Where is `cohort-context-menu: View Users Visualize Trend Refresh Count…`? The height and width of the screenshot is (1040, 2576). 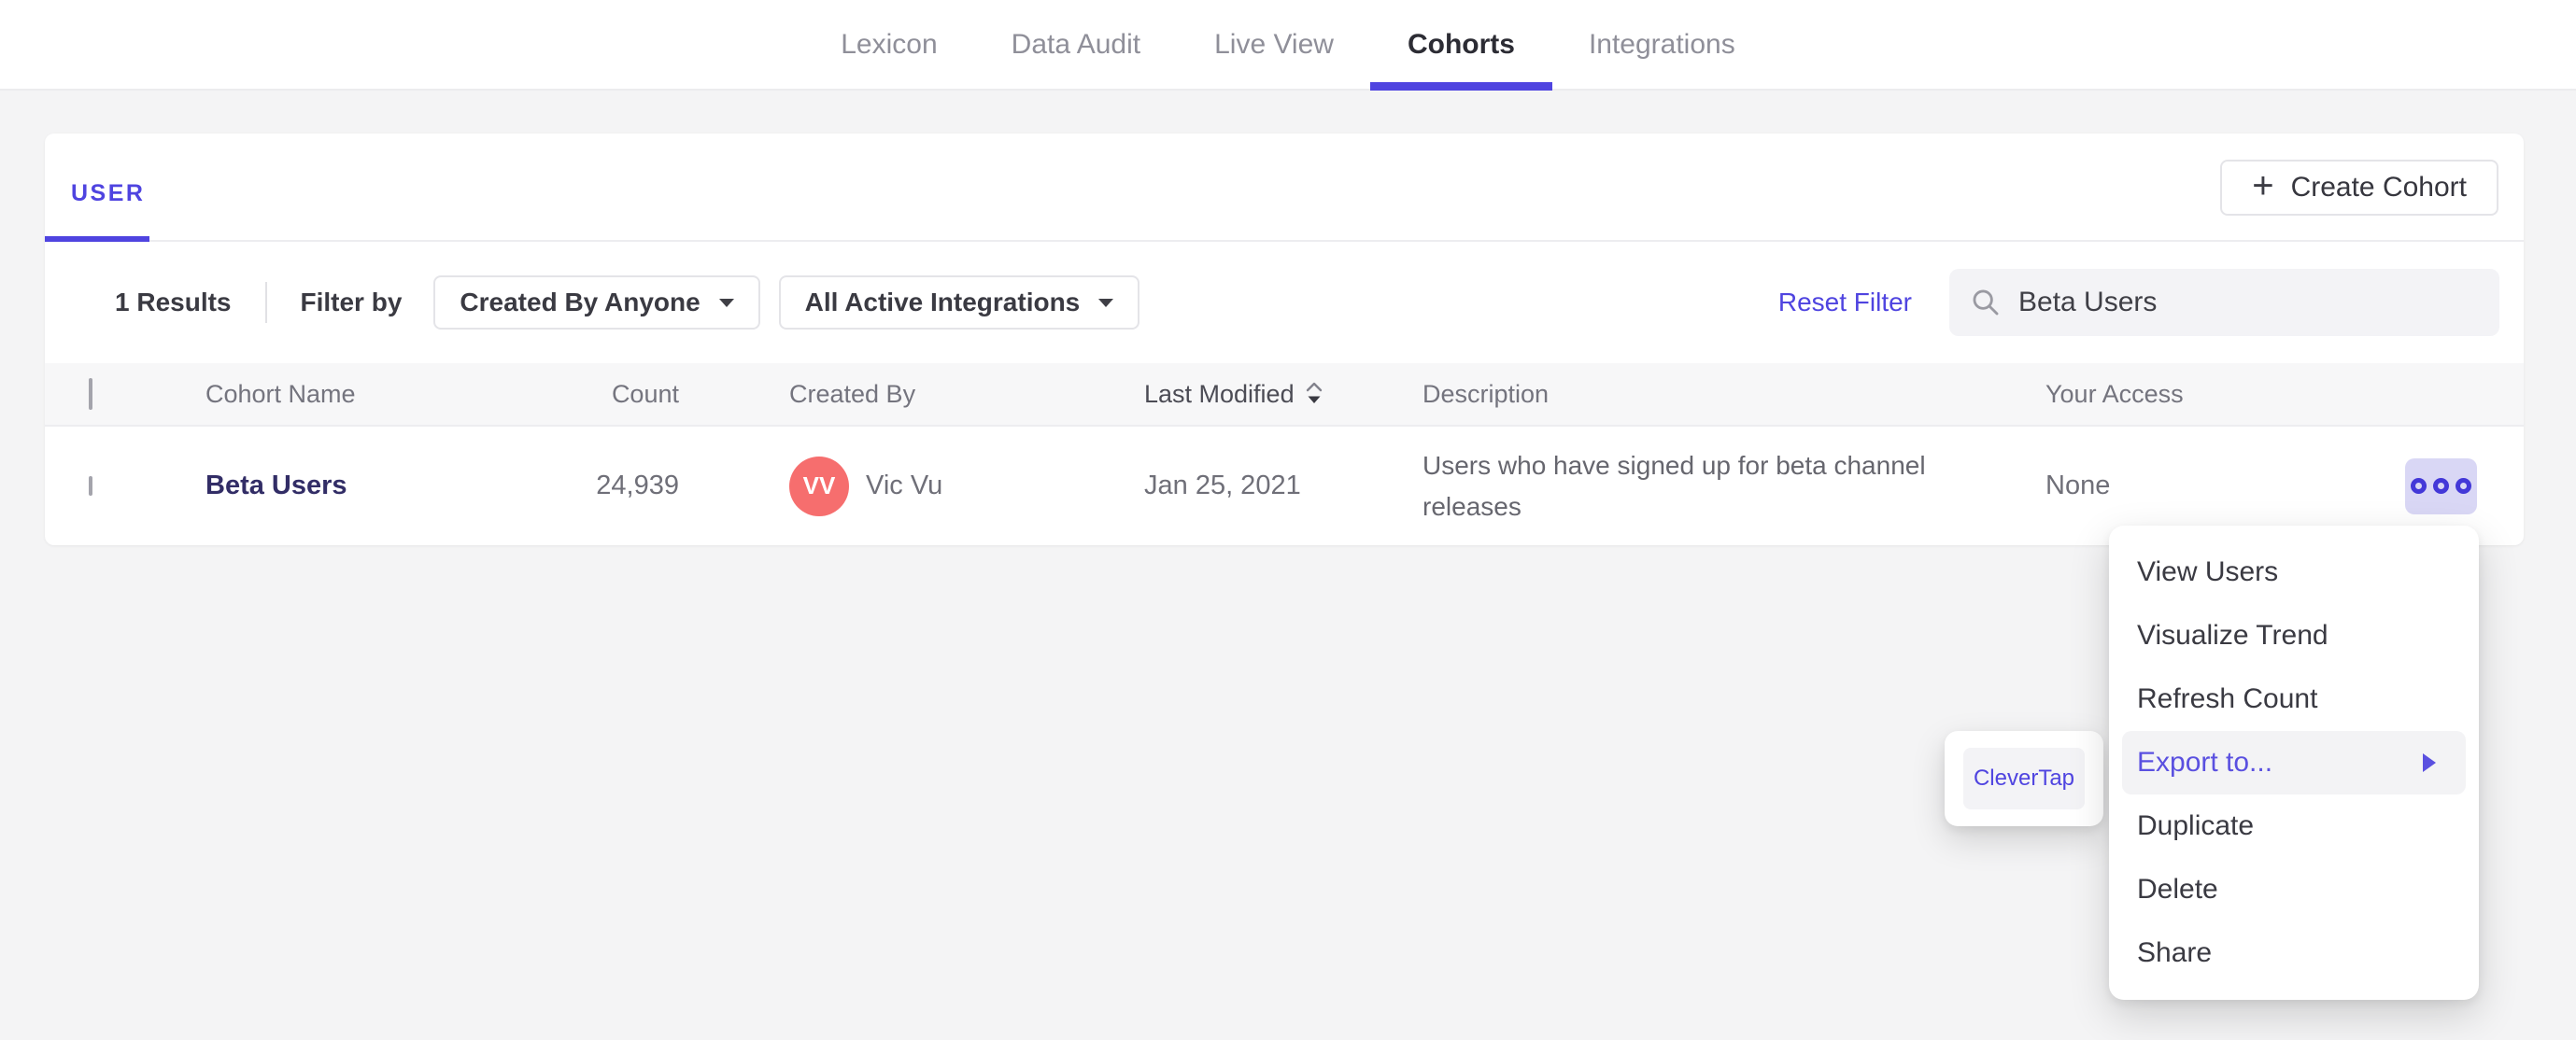 cohort-context-menu: View Users Visualize Trend Refresh Count… is located at coordinates (2294, 763).